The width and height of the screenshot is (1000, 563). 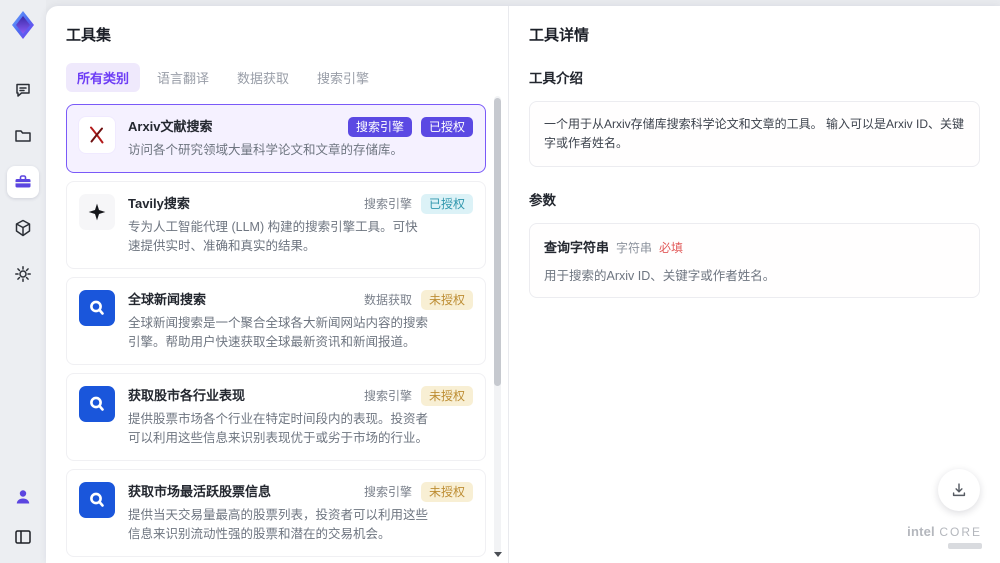 I want to click on tool-title: Tavily搜索, so click(x=159, y=203).